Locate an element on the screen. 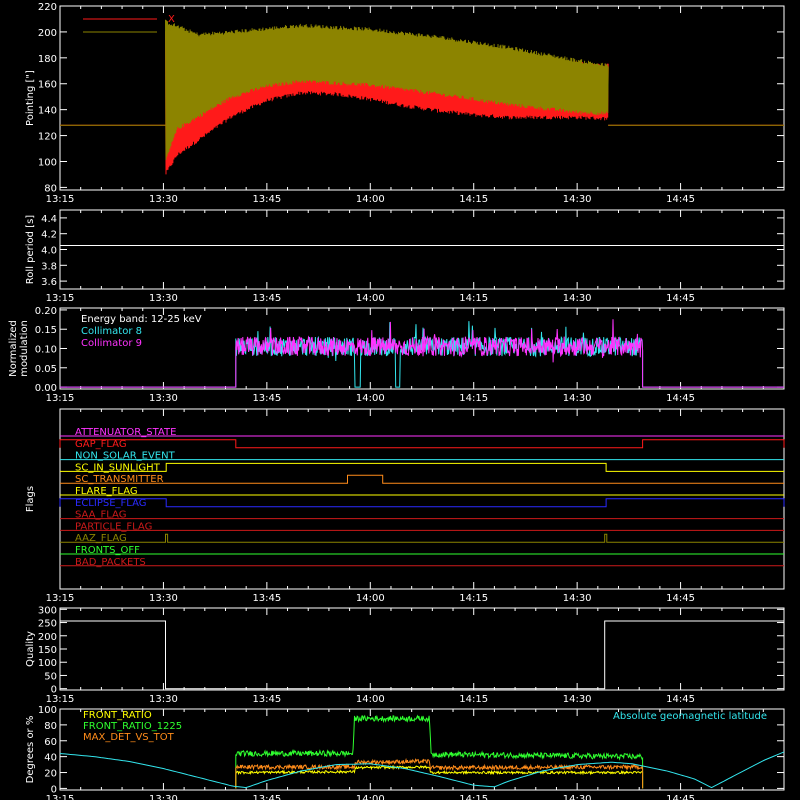  ytick-label-ratios-2: 40 is located at coordinates (50, 758).